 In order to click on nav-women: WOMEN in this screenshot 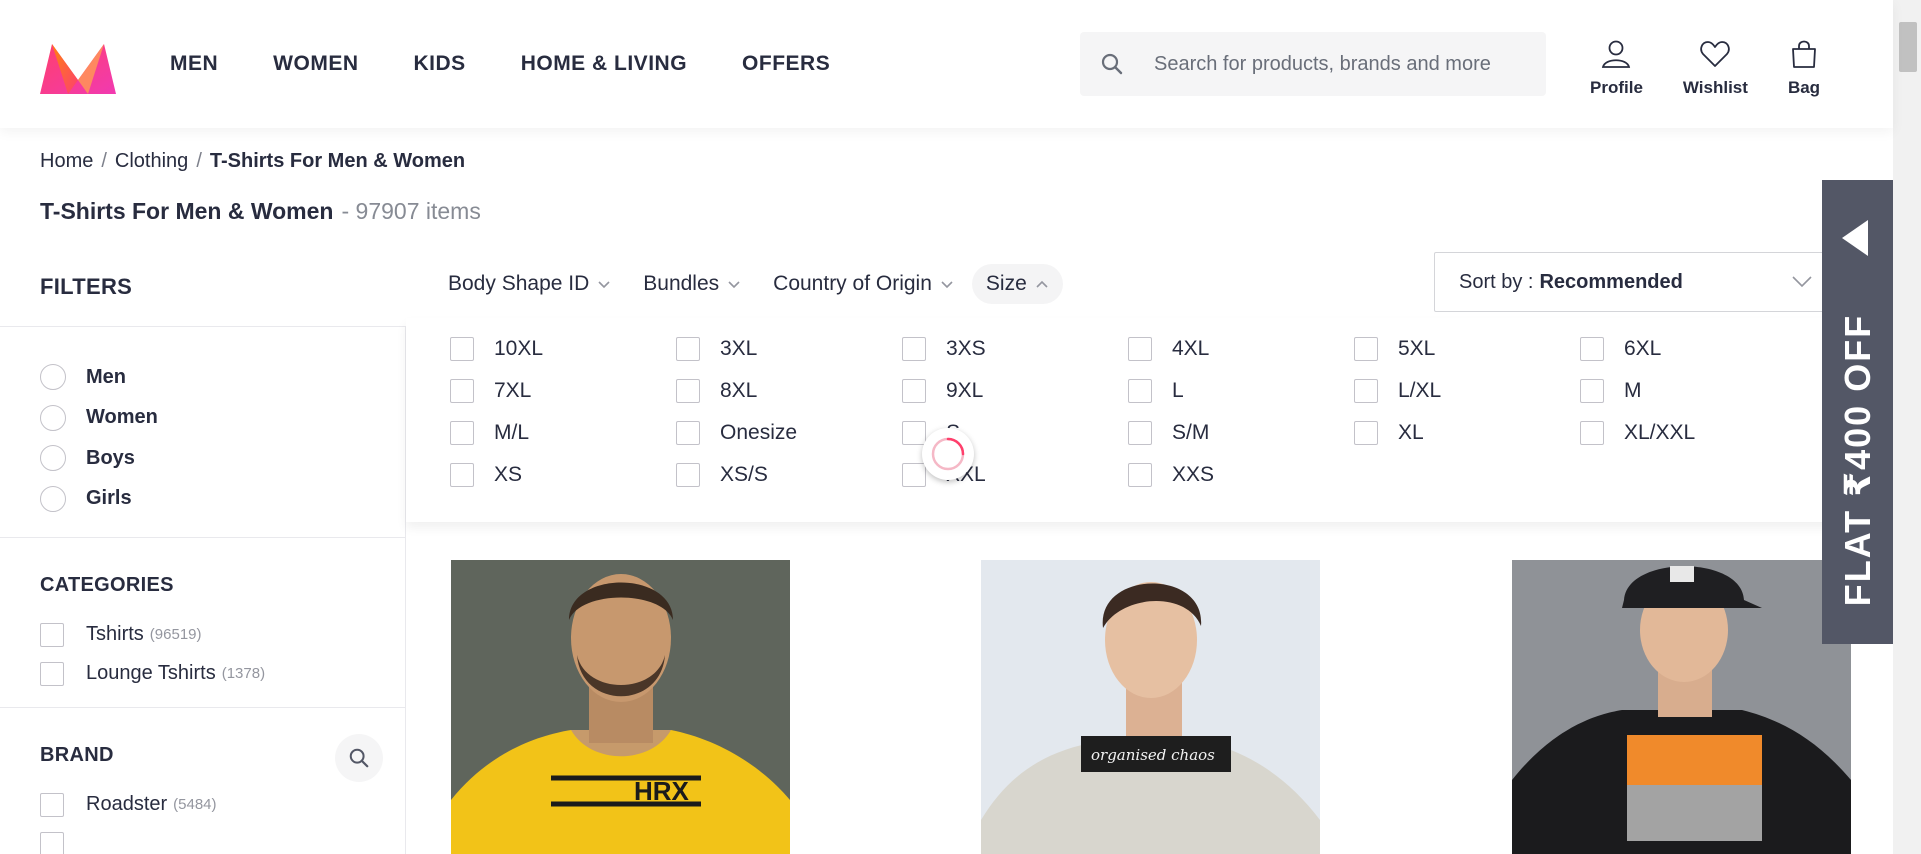, I will do `click(315, 64)`.